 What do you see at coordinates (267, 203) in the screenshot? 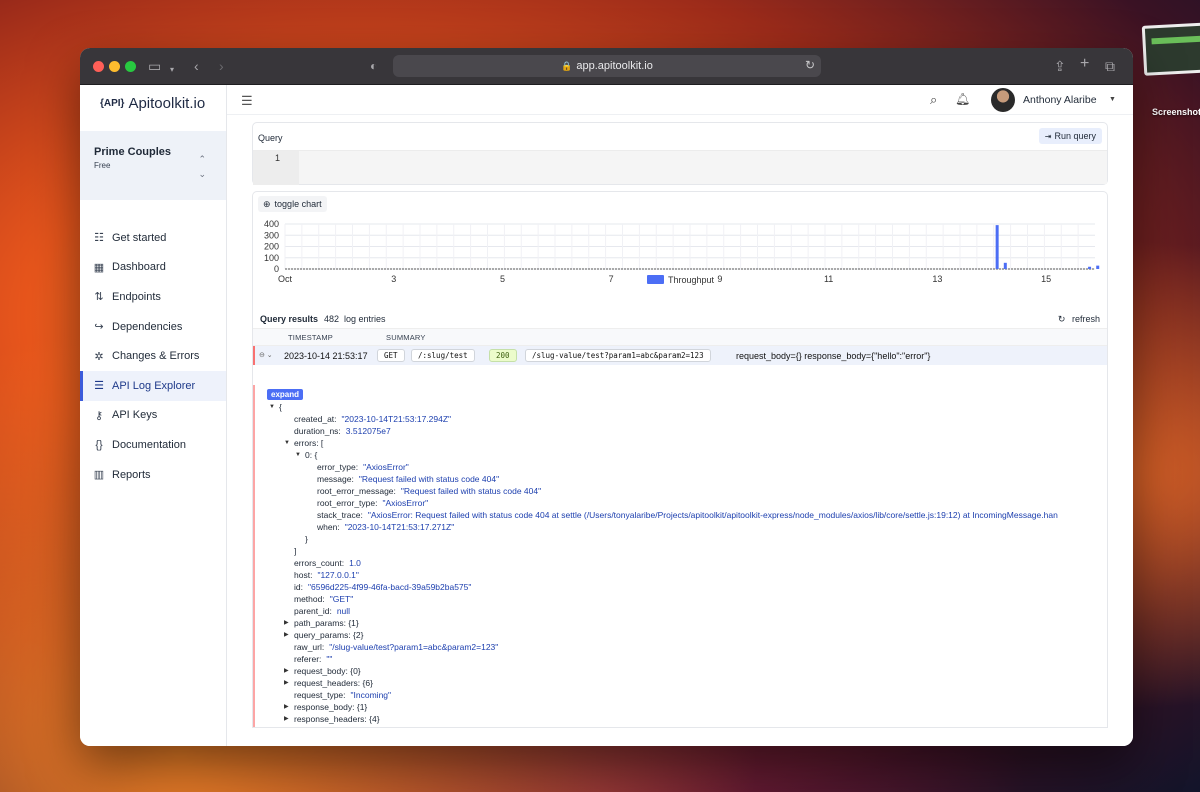
I see `chart-toggle-icon: ⊕` at bounding box center [267, 203].